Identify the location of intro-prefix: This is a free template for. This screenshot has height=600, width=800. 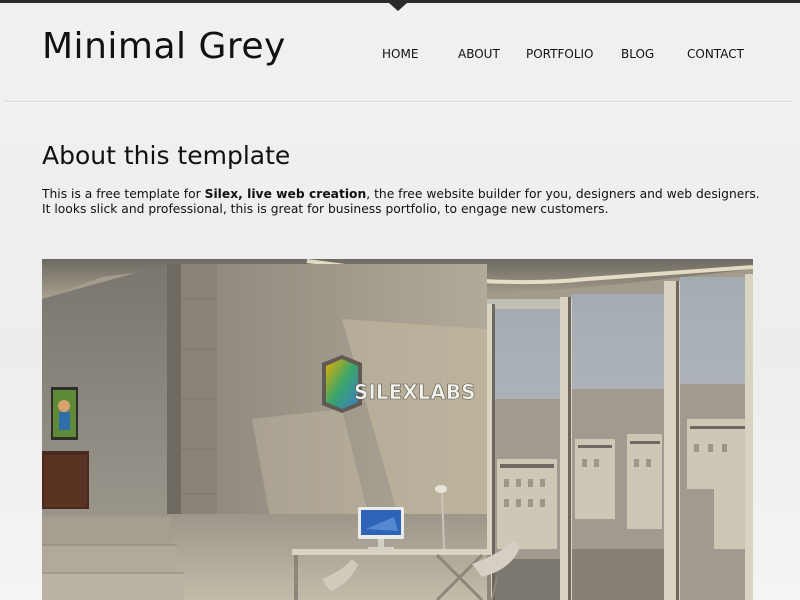
(123, 194).